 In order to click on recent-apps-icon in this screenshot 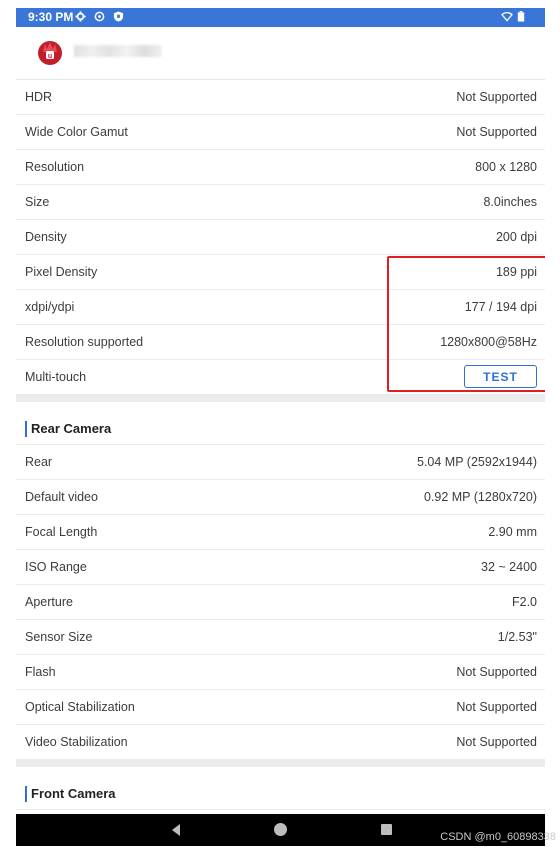, I will do `click(386, 829)`.